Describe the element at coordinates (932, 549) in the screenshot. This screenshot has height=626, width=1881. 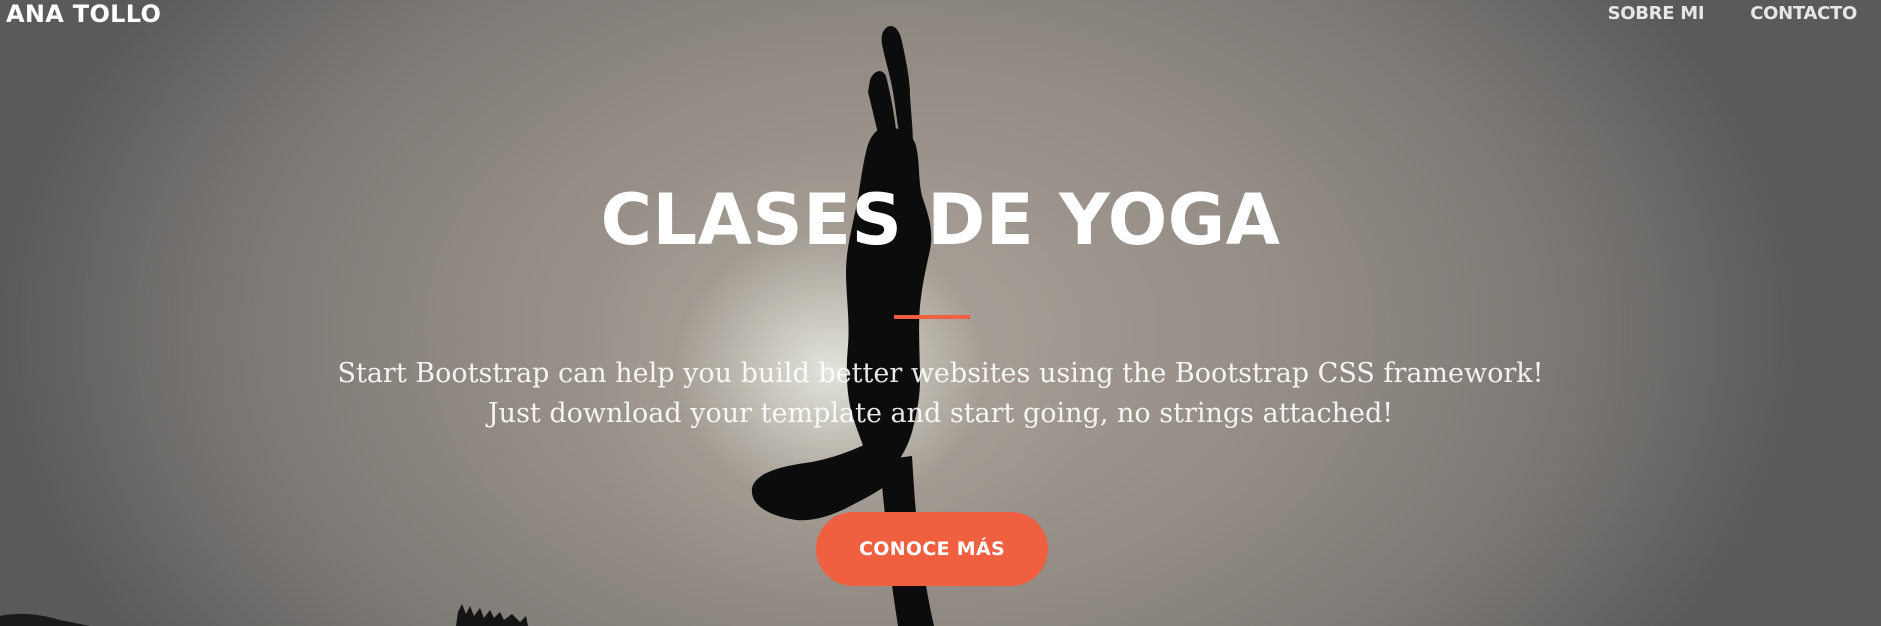
I see `conoce-mas-button: CONOCE MÁS` at that location.